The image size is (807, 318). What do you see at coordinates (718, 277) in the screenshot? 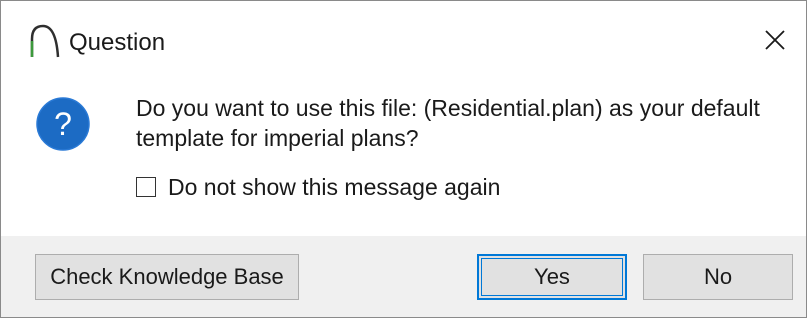
I see `no-button: No` at bounding box center [718, 277].